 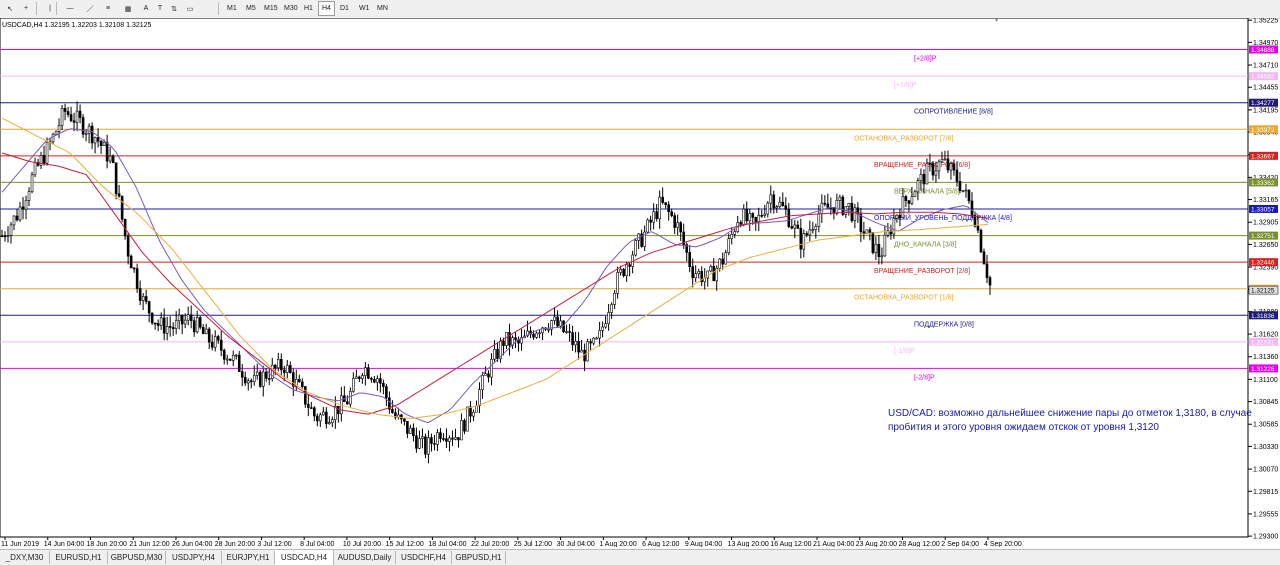 What do you see at coordinates (1263, 209) in the screenshot?
I see `level-price-text: 1.33057` at bounding box center [1263, 209].